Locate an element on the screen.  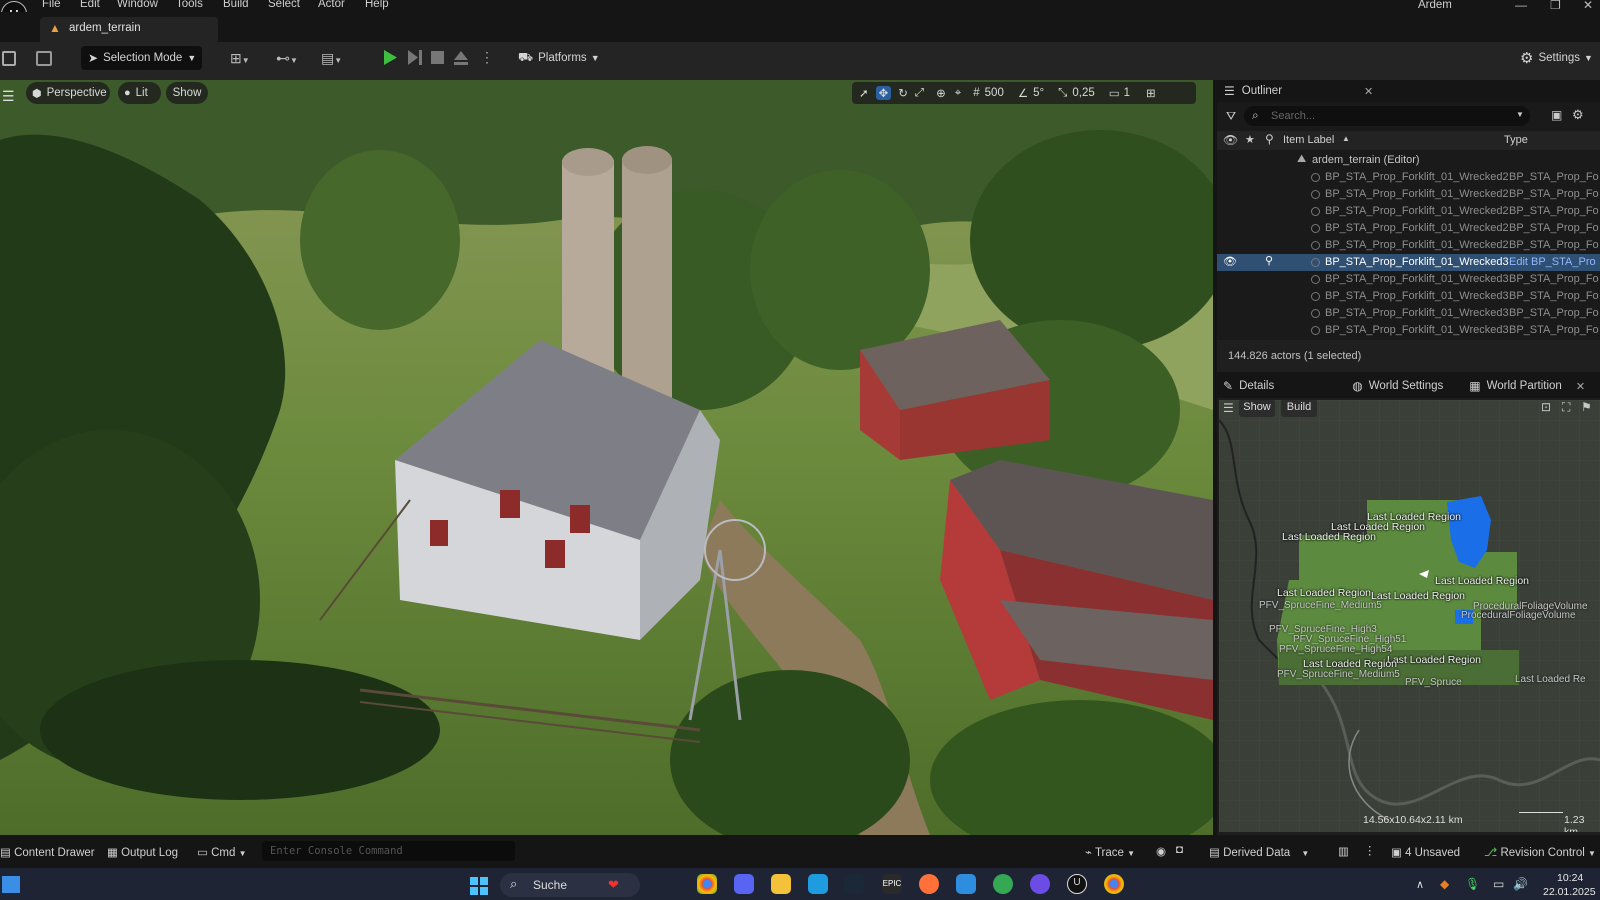
app-icon is located at coordinates (818, 884).